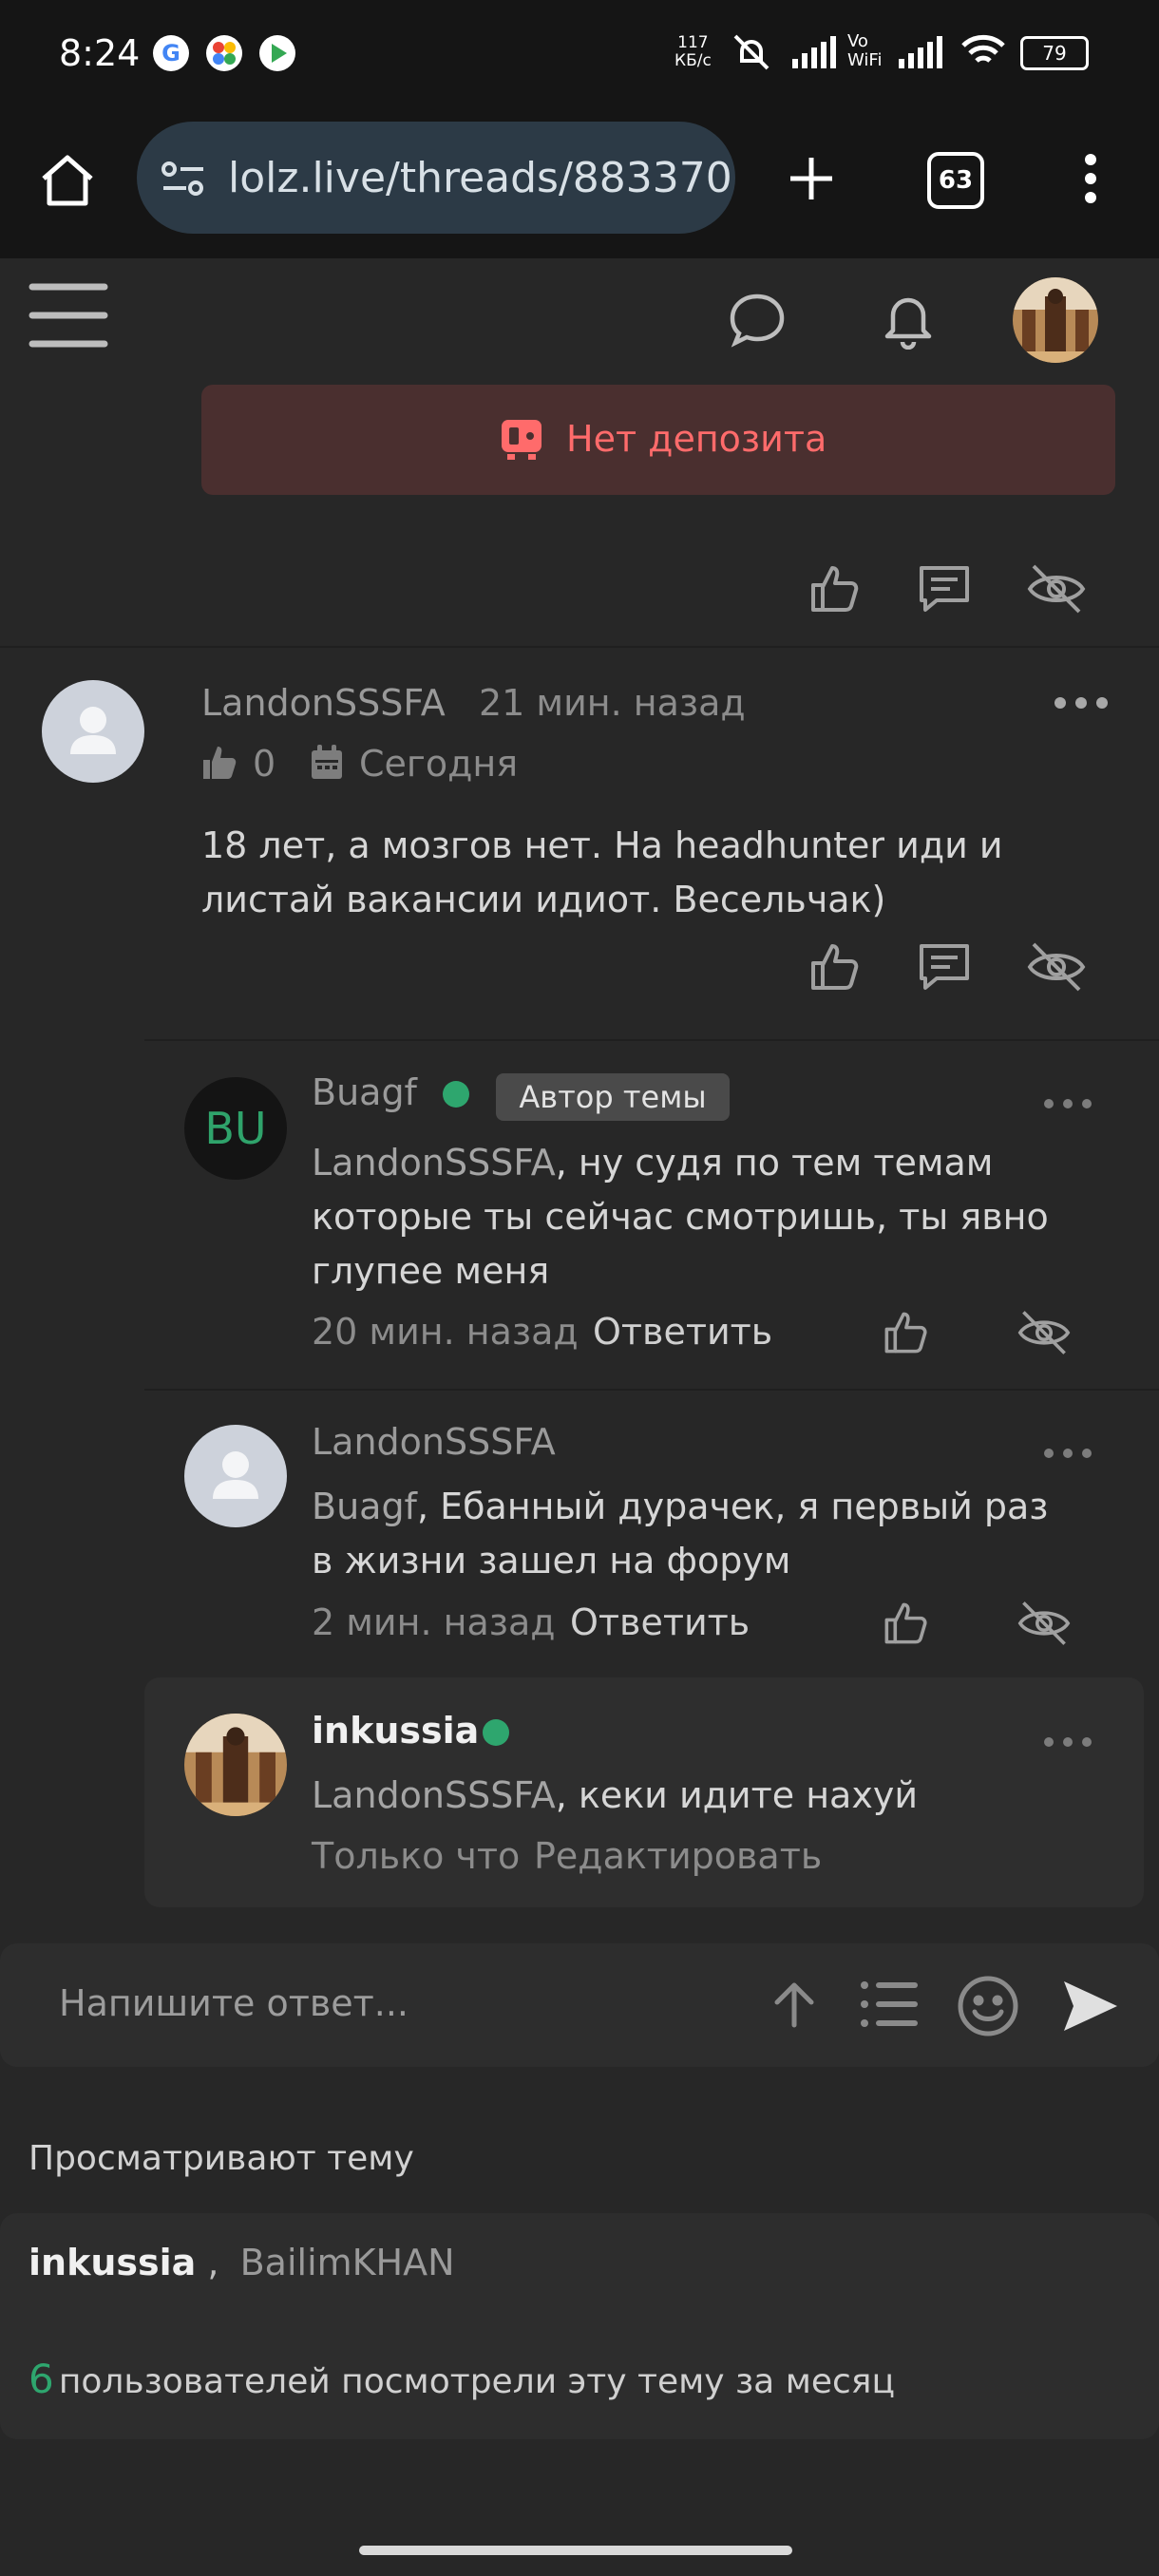 The image size is (1159, 2576). Describe the element at coordinates (434, 1442) in the screenshot. I see `reply-author: LandonSSSFA` at that location.